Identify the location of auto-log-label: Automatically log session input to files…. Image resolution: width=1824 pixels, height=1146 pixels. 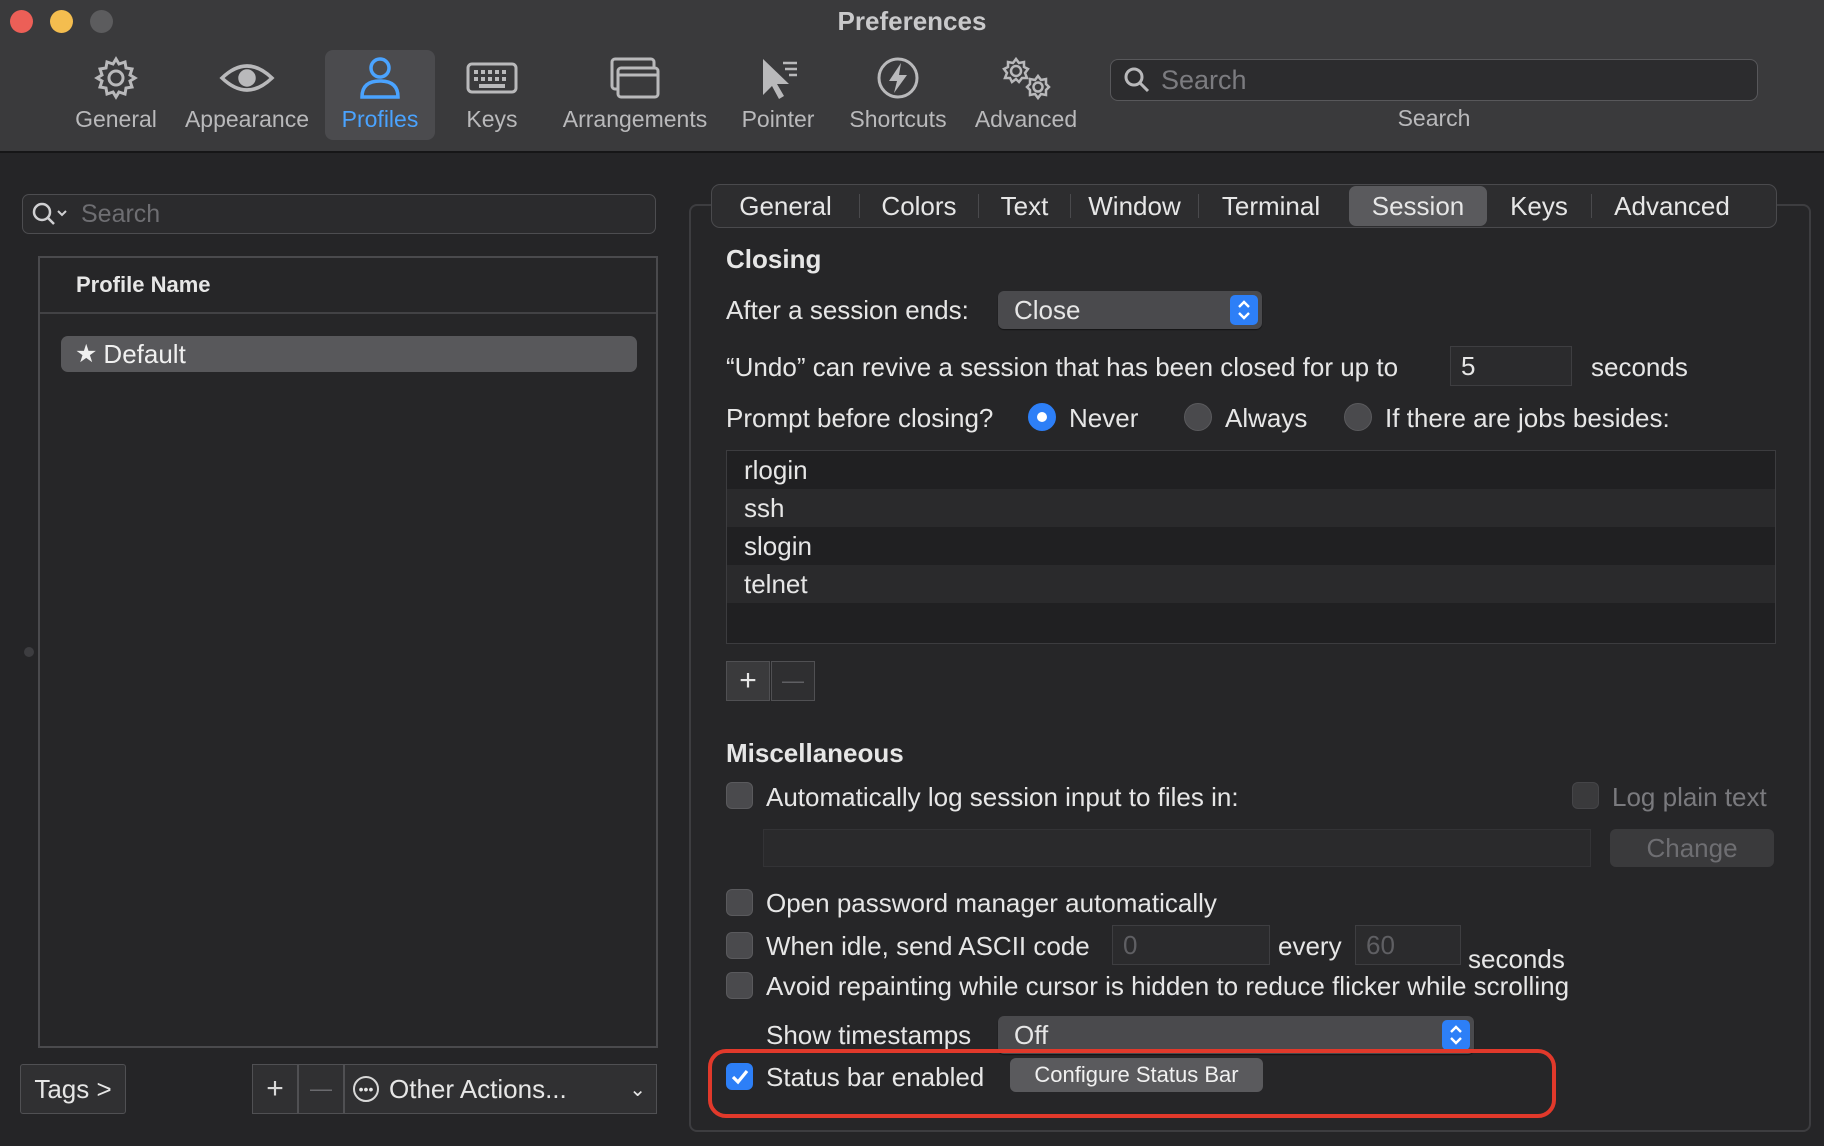
(1002, 797).